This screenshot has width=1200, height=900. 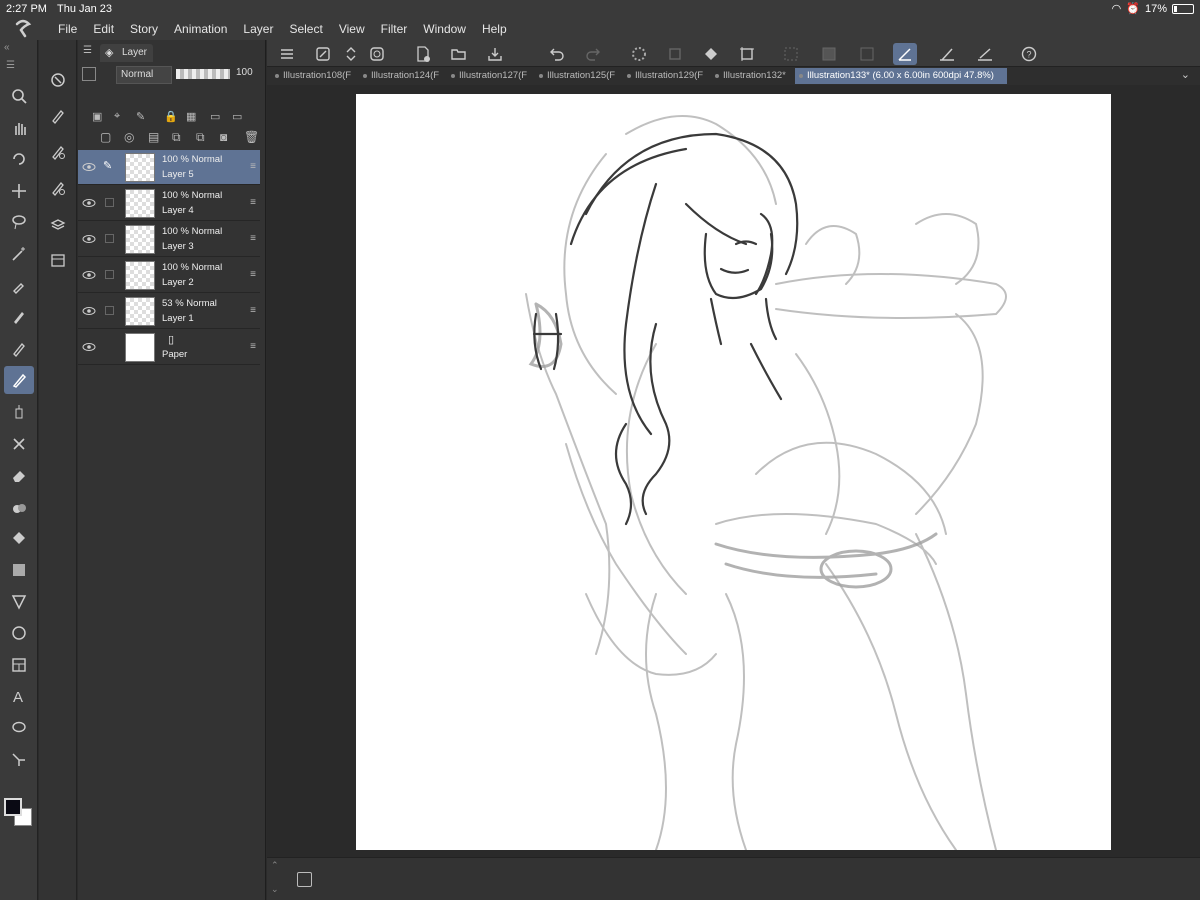 What do you see at coordinates (639, 54) in the screenshot?
I see `loading-icon` at bounding box center [639, 54].